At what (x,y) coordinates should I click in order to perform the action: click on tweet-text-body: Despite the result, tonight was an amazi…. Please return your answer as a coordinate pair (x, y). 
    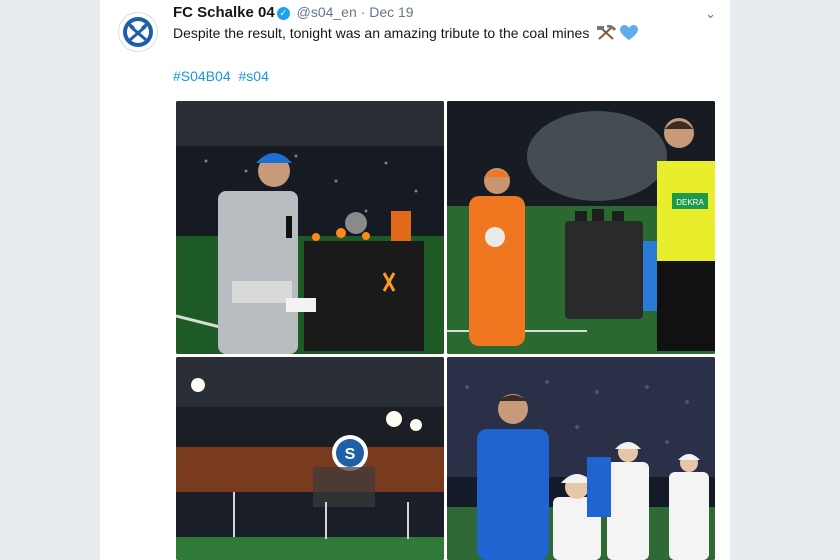
    Looking at the image, I should click on (381, 33).